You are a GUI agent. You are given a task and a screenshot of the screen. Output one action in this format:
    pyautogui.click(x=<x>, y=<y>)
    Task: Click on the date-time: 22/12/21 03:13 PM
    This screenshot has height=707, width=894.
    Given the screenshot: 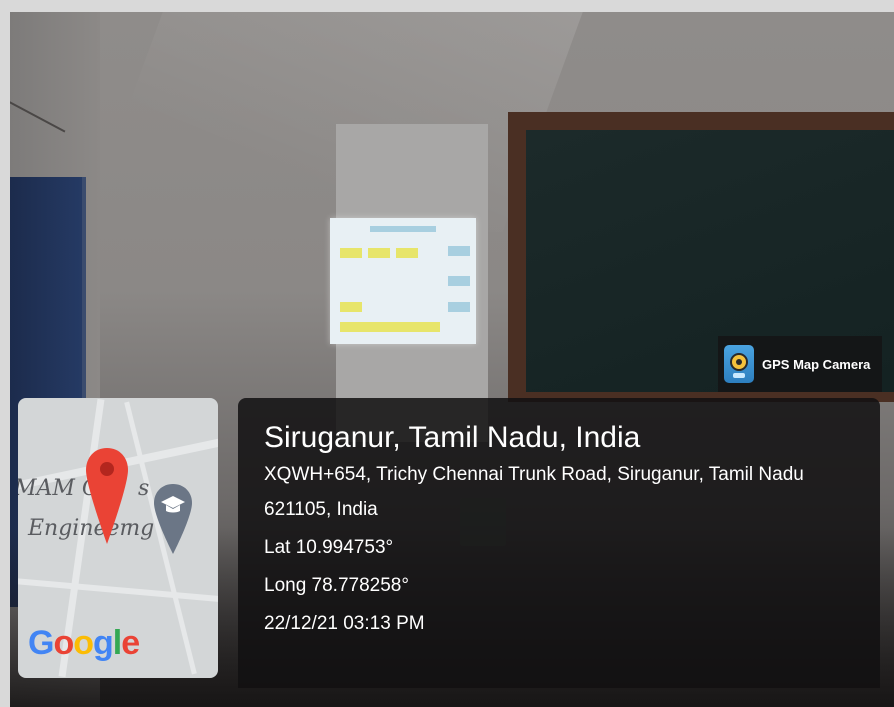 What is the action you would take?
    pyautogui.click(x=344, y=623)
    